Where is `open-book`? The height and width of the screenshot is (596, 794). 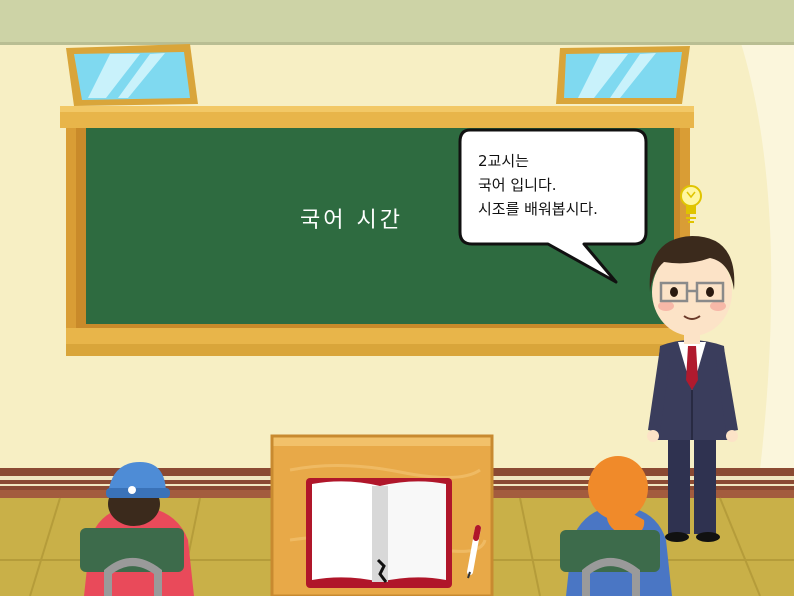 open-book is located at coordinates (379, 533).